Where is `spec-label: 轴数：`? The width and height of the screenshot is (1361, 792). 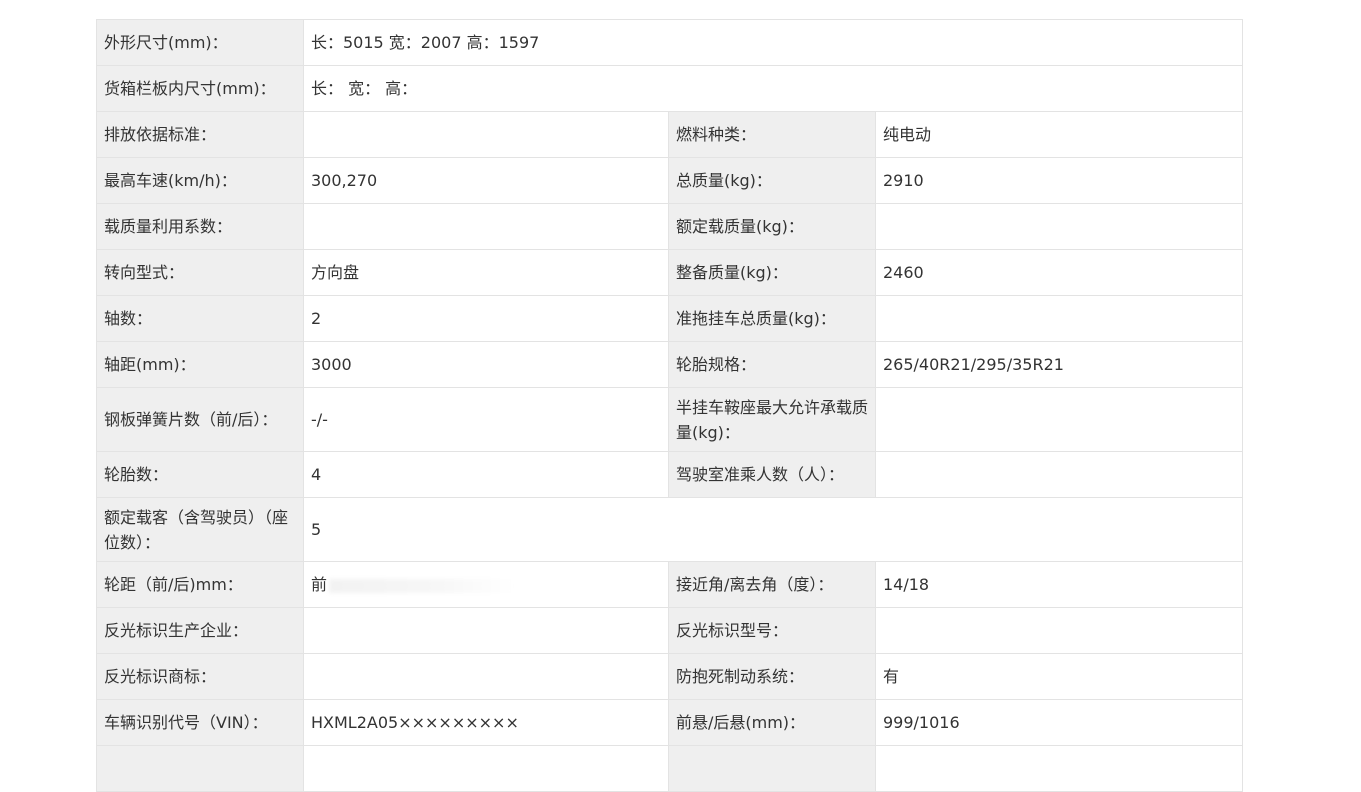
spec-label: 轴数： is located at coordinates (200, 318).